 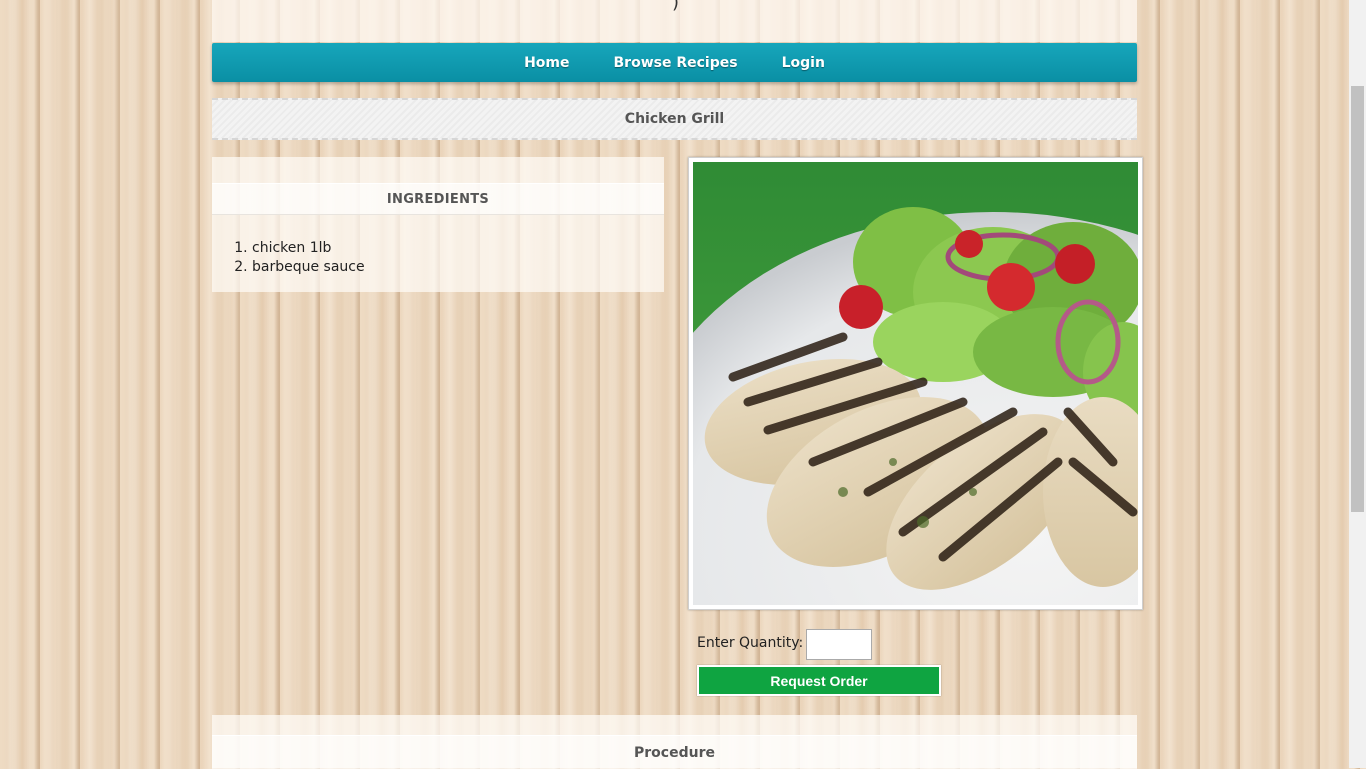 I want to click on ingredient-item: barbeque sauce, so click(x=308, y=267).